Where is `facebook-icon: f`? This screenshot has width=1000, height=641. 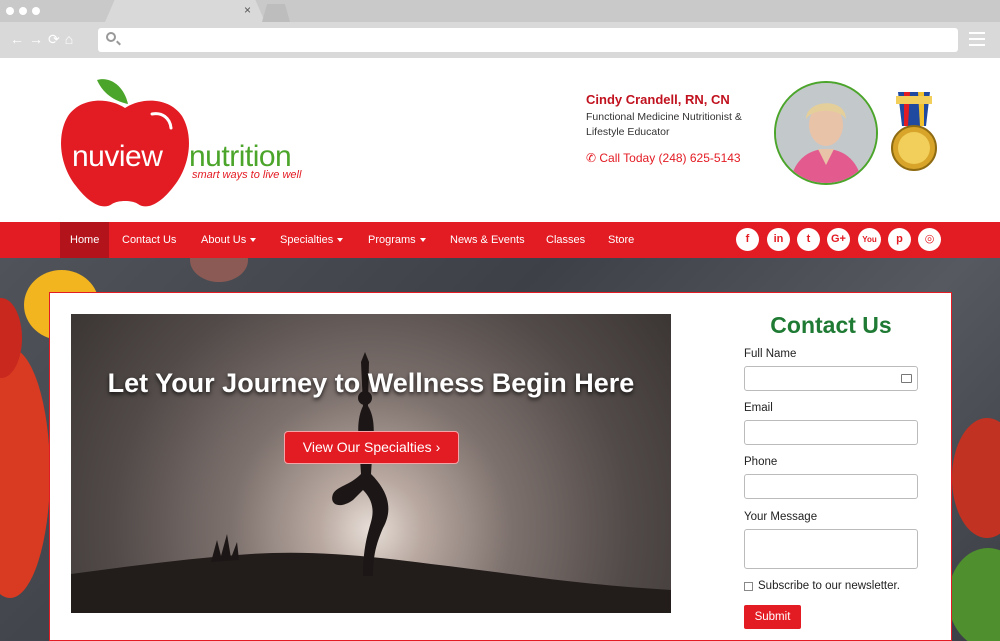
facebook-icon: f is located at coordinates (747, 239).